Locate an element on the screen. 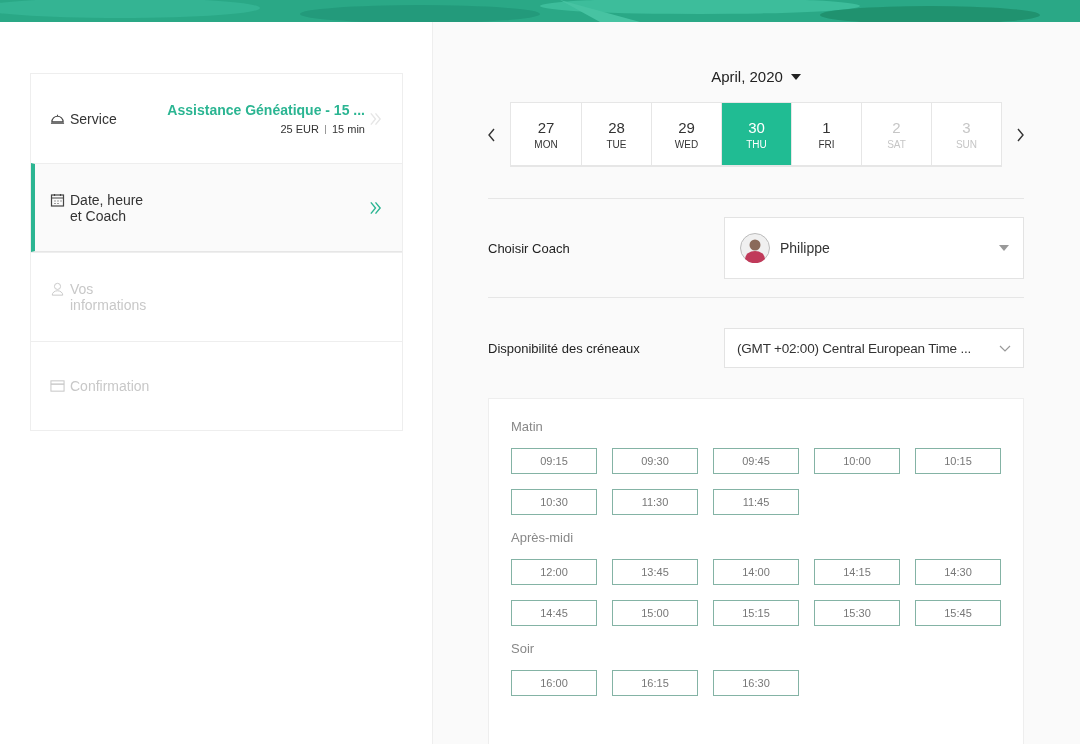  period-label: Après-midi is located at coordinates (543, 537).